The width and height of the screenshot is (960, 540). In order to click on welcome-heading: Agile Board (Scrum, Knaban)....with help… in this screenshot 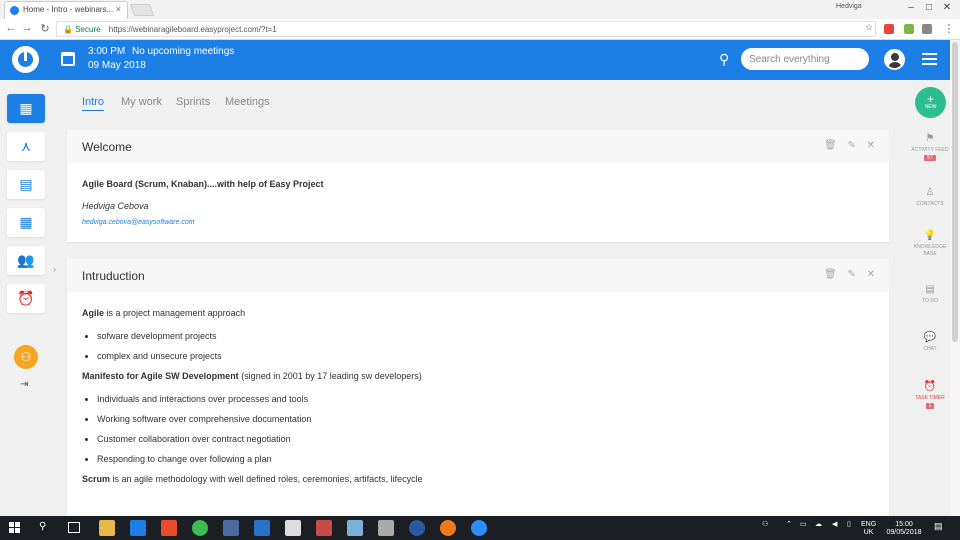, I will do `click(203, 184)`.